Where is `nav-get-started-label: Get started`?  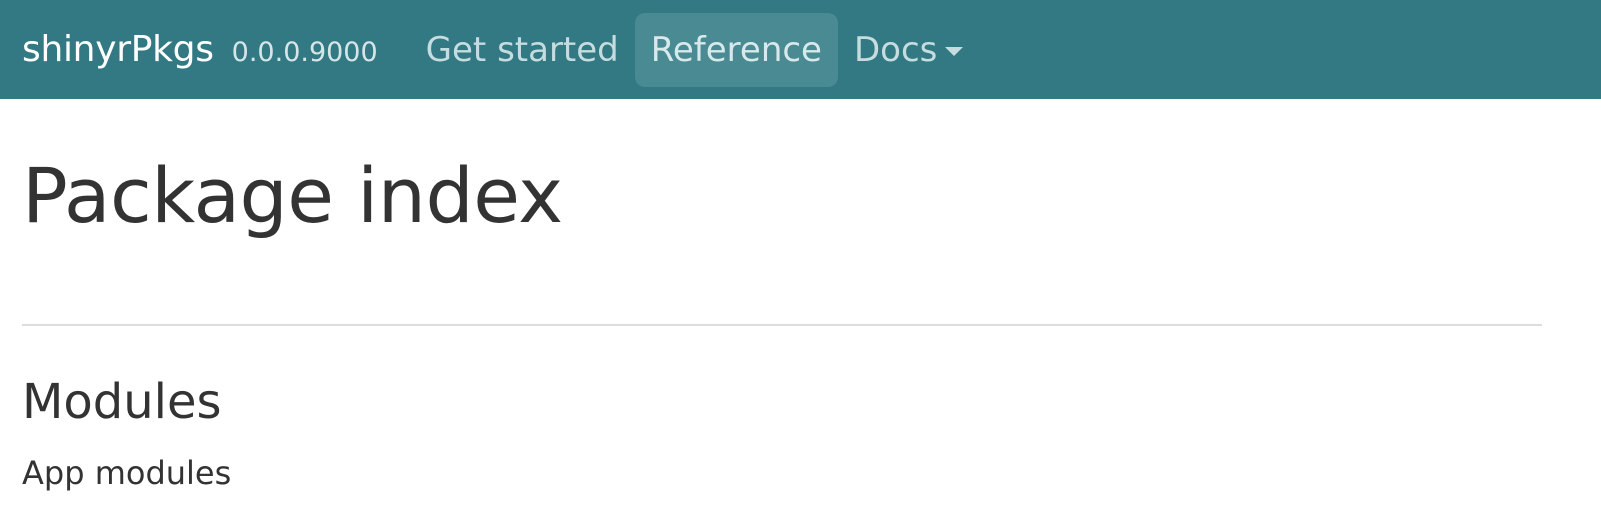
nav-get-started-label: Get started is located at coordinates (522, 49).